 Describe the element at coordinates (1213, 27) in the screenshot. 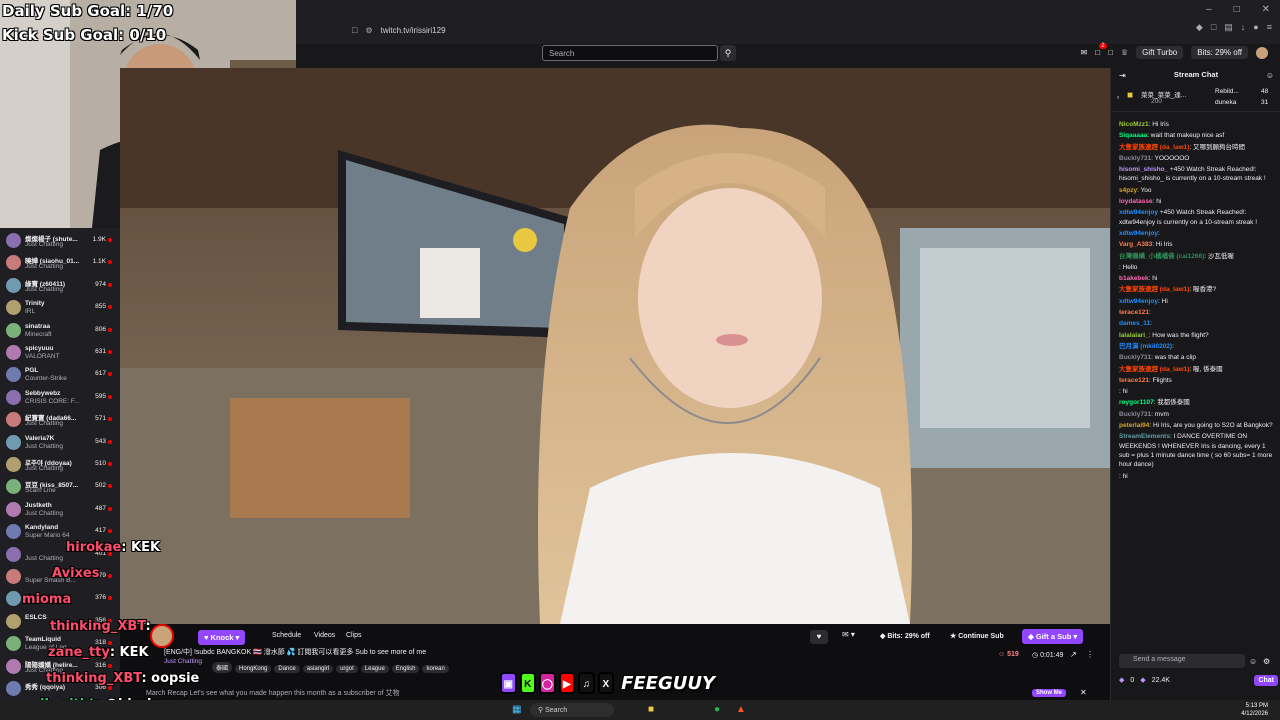

I see `tab-icon: □` at that location.